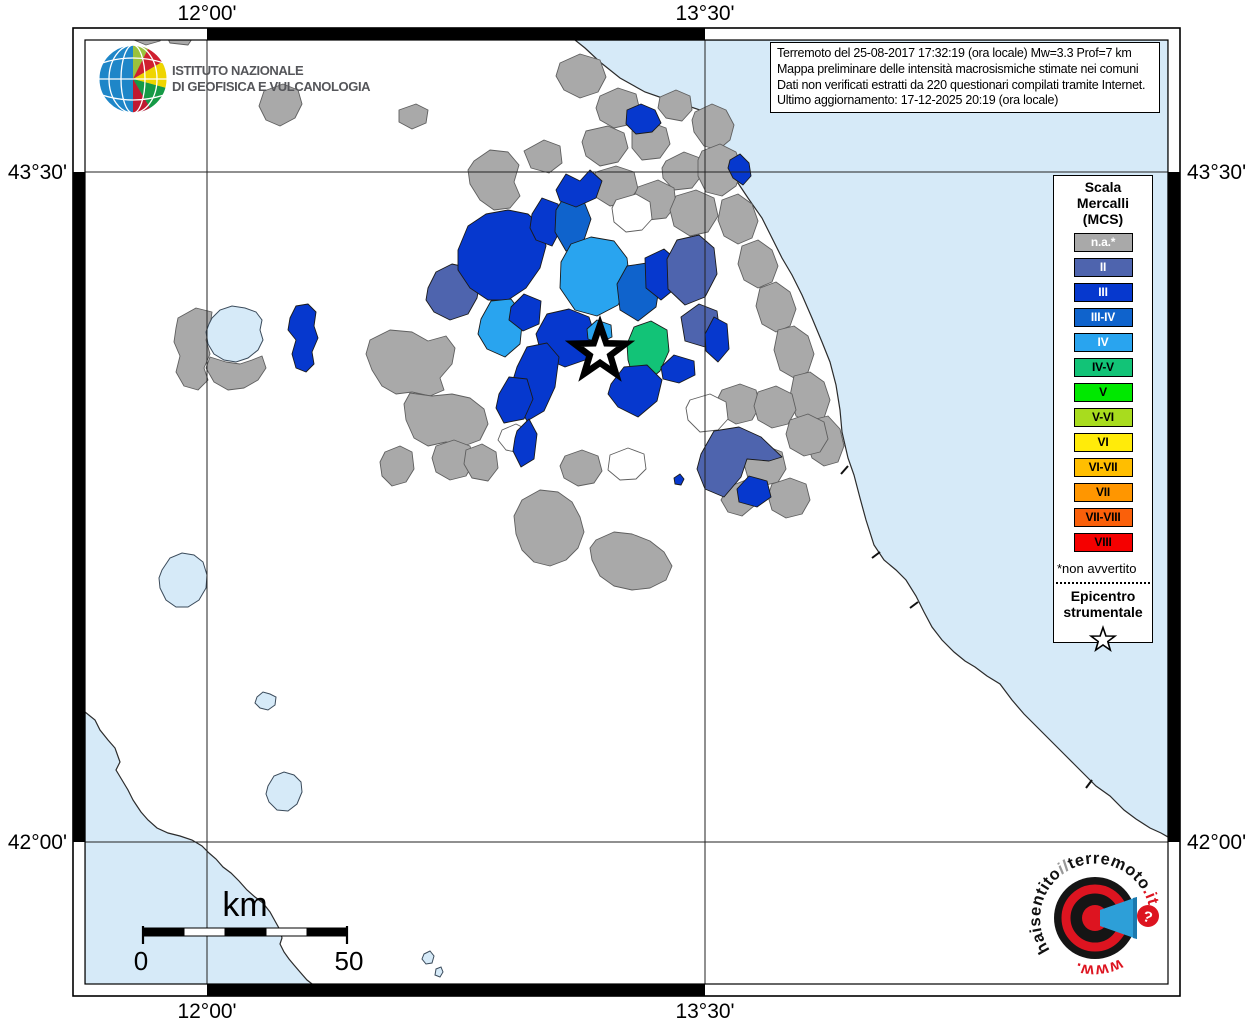  I want to click on legend-title-line: Scala, so click(1103, 187).